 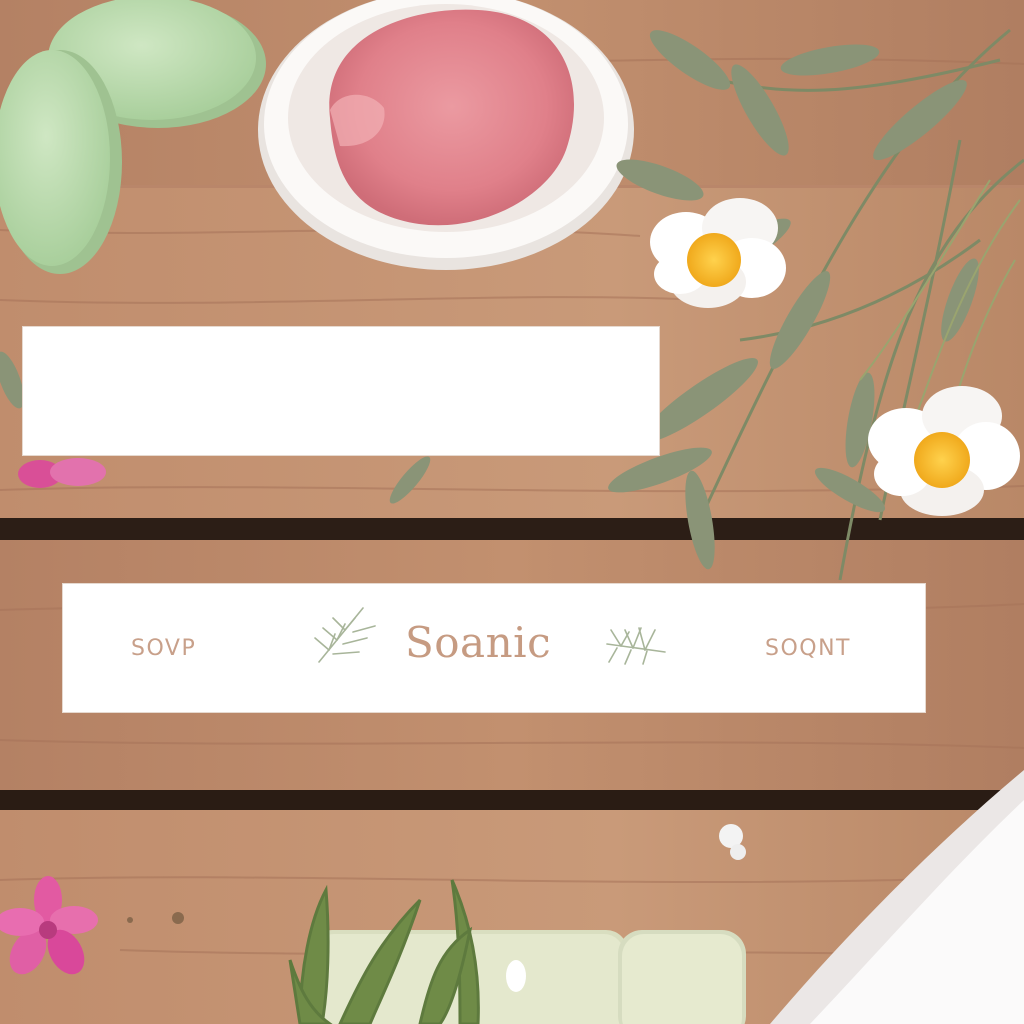 What do you see at coordinates (164, 648) in the screenshot?
I see `brand-left-text: SOVP` at bounding box center [164, 648].